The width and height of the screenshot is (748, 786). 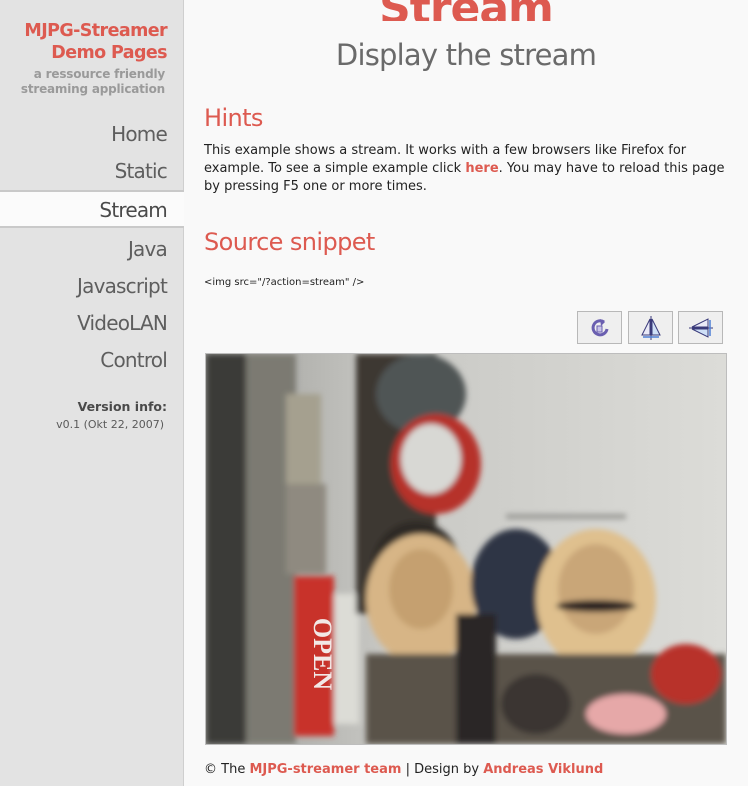 I want to click on site-title: MJPG-Streamer Demo Pages, so click(x=83, y=42).